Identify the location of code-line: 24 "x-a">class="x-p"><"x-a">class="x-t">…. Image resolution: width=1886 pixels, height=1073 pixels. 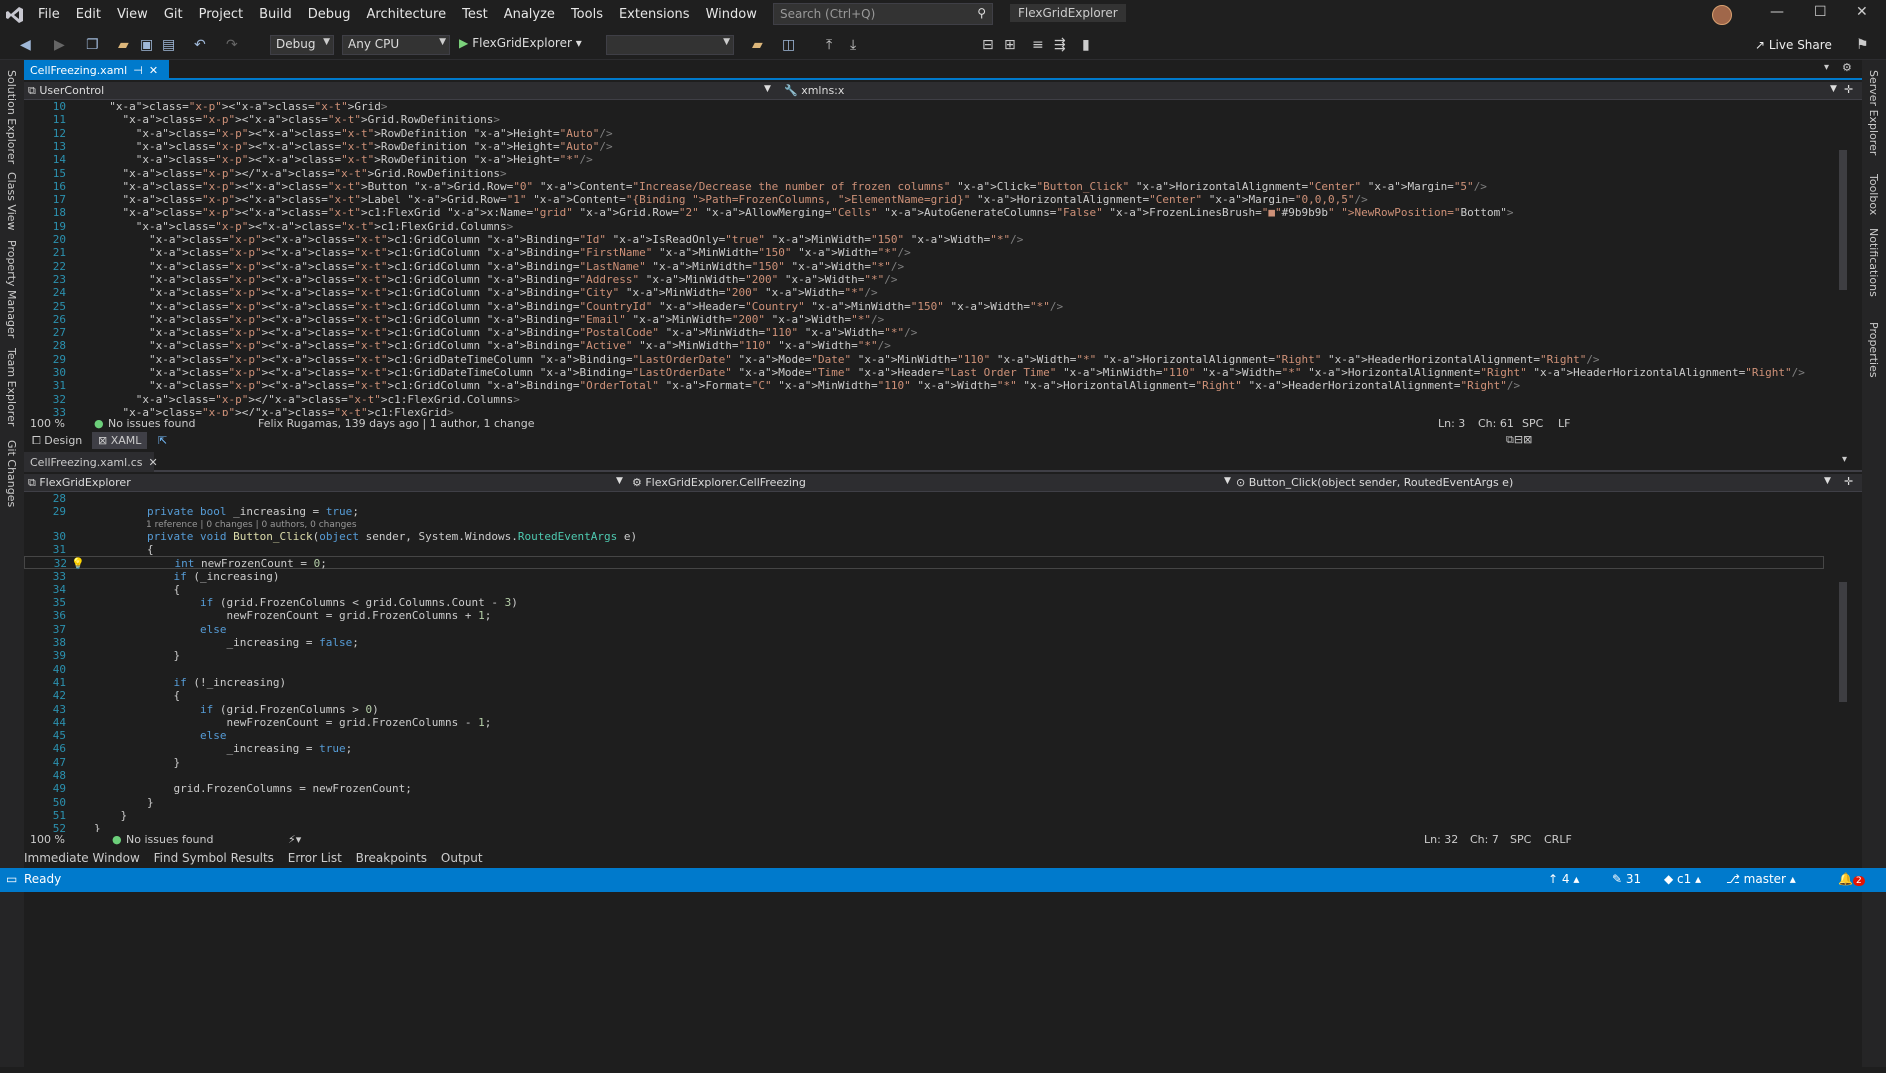
(929, 292).